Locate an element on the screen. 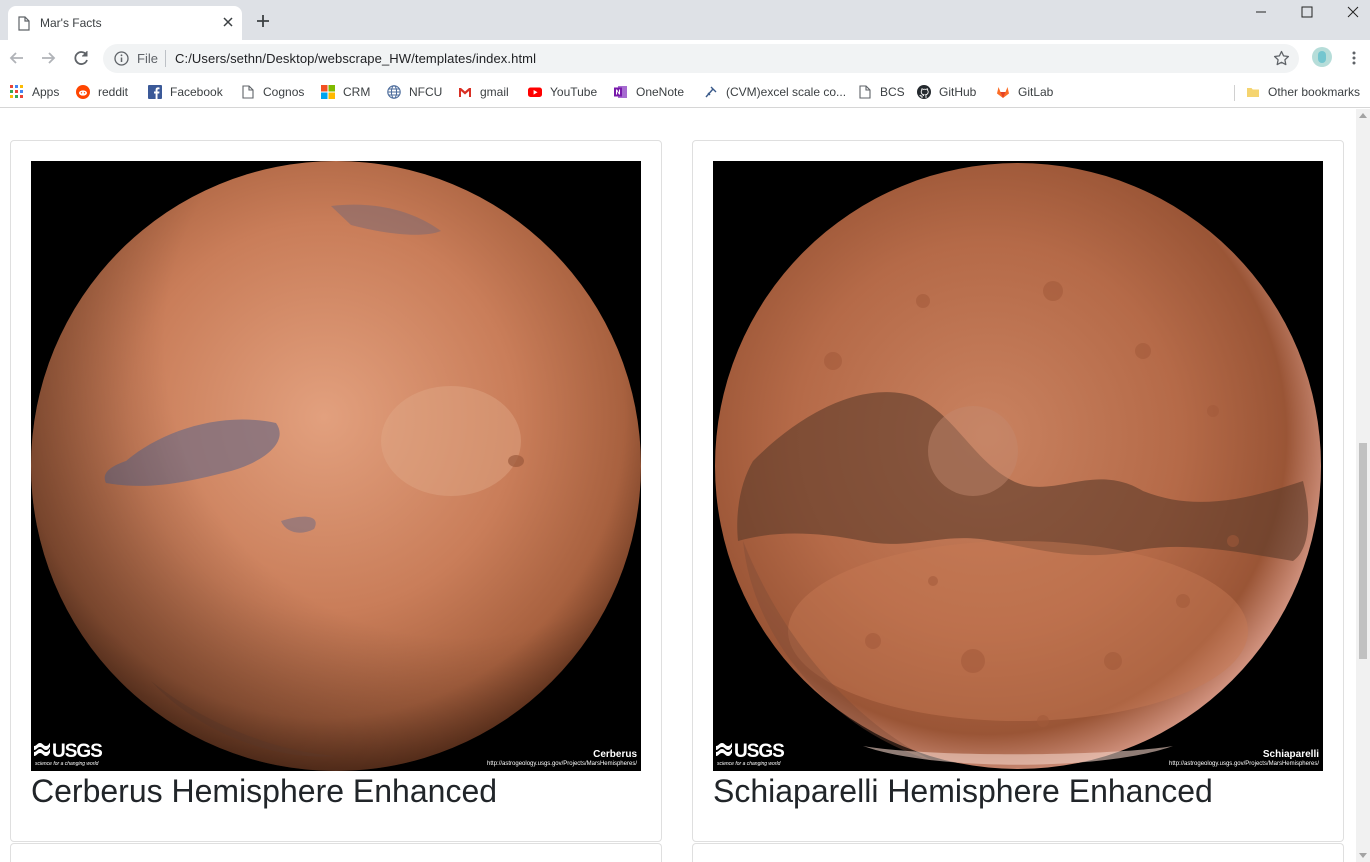 The image size is (1370, 862). back-icon is located at coordinates (17, 58).